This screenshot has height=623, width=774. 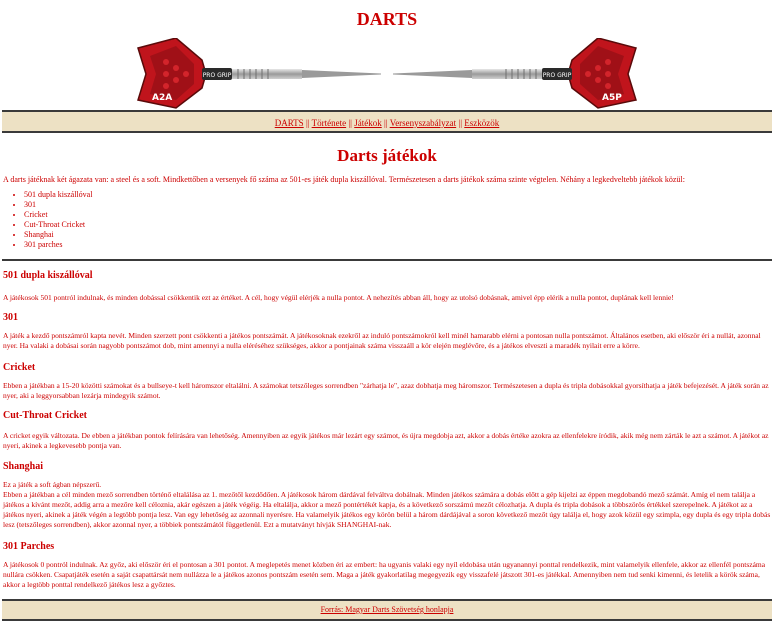 I want to click on footer-bar: Forrás: Magyar Darts Szövetség honlapja, so click(x=387, y=610).